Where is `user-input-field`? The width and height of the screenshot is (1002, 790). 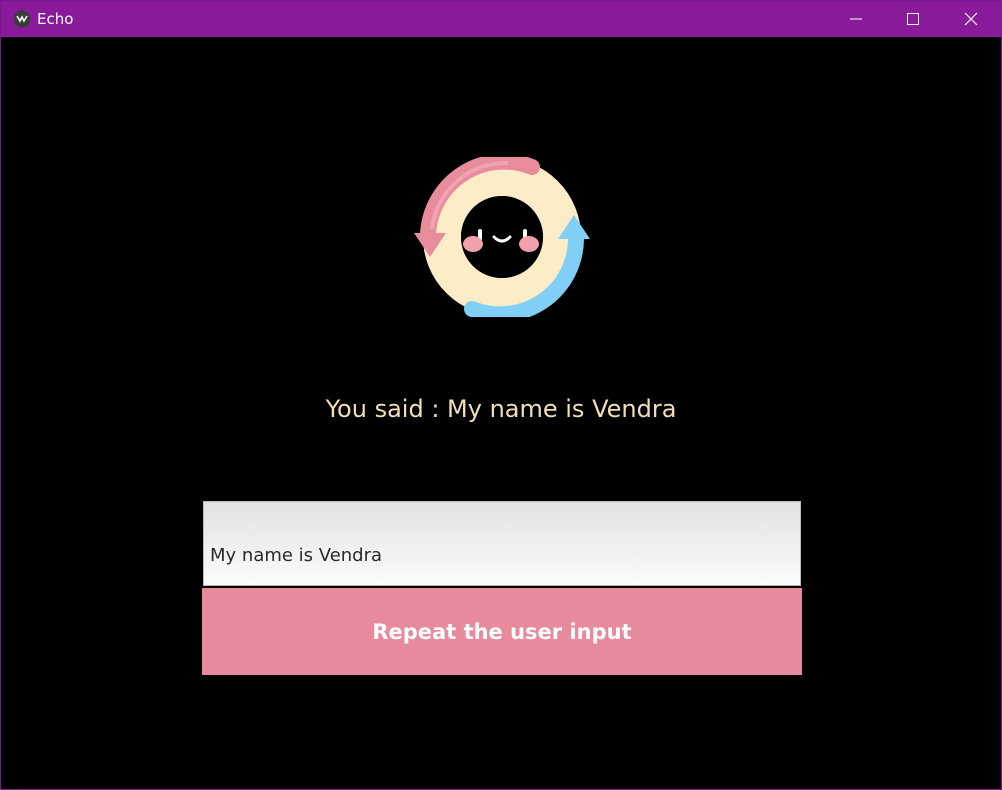
user-input-field is located at coordinates (502, 543).